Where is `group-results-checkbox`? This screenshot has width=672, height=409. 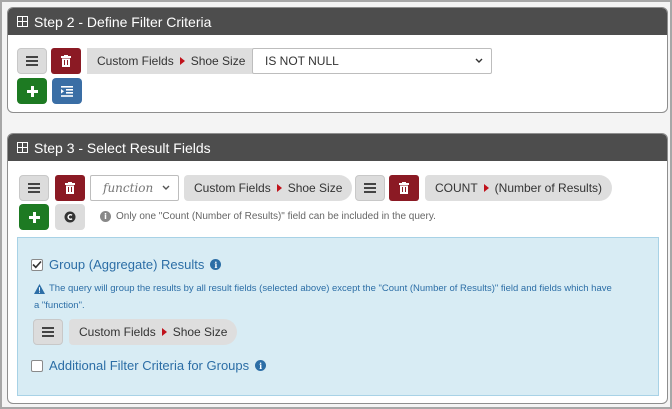
group-results-checkbox is located at coordinates (37, 264).